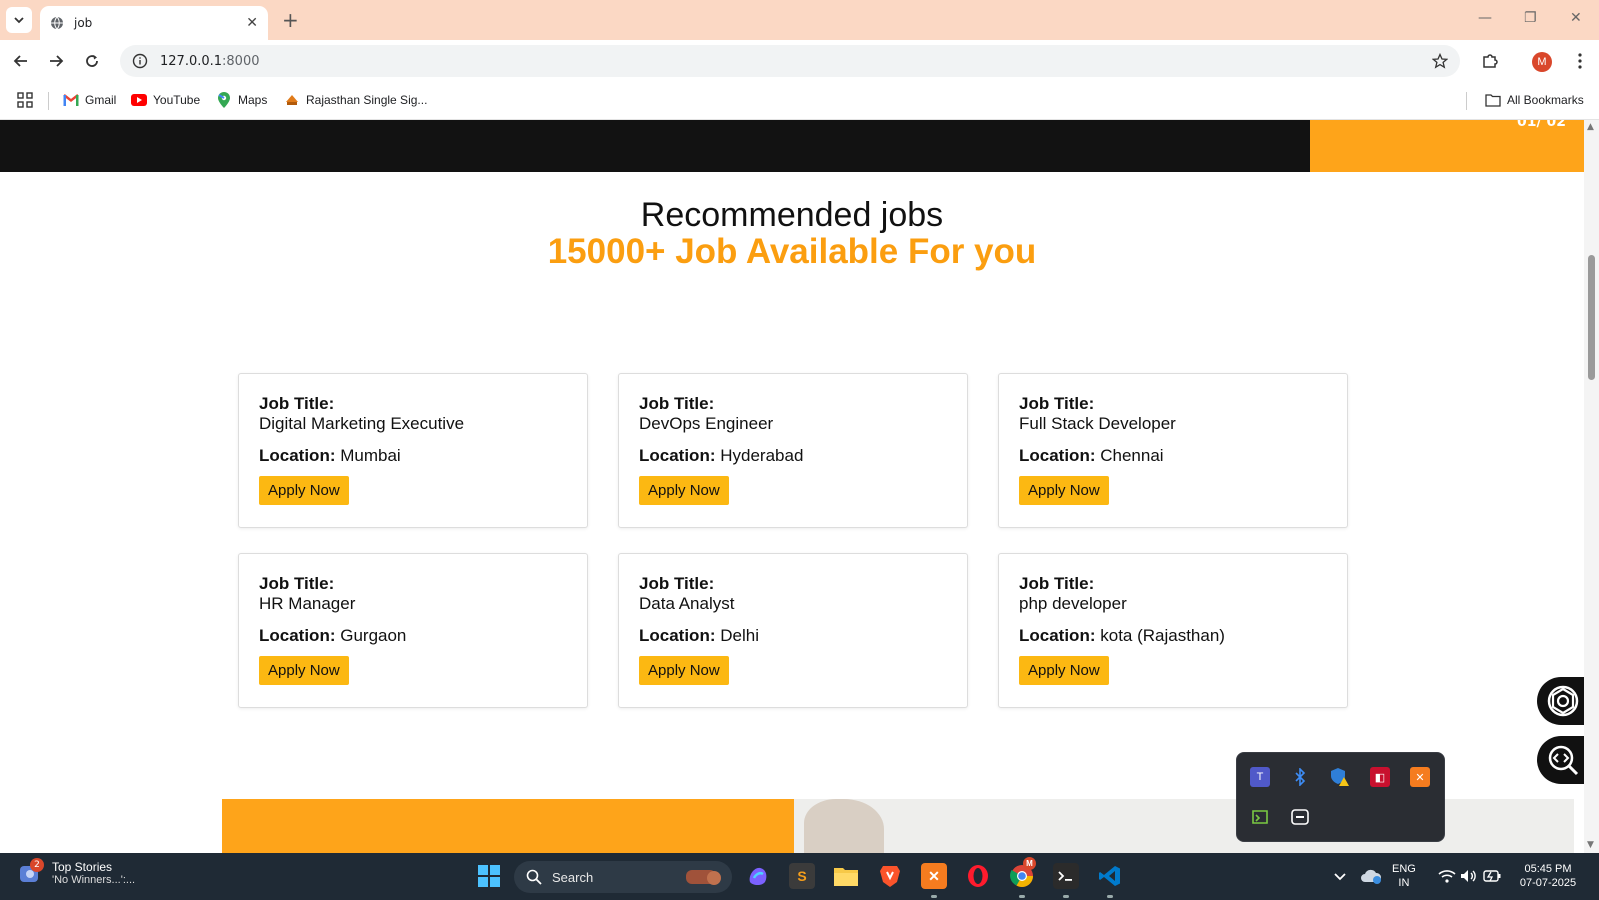  I want to click on promo-banner-image, so click(1184, 826).